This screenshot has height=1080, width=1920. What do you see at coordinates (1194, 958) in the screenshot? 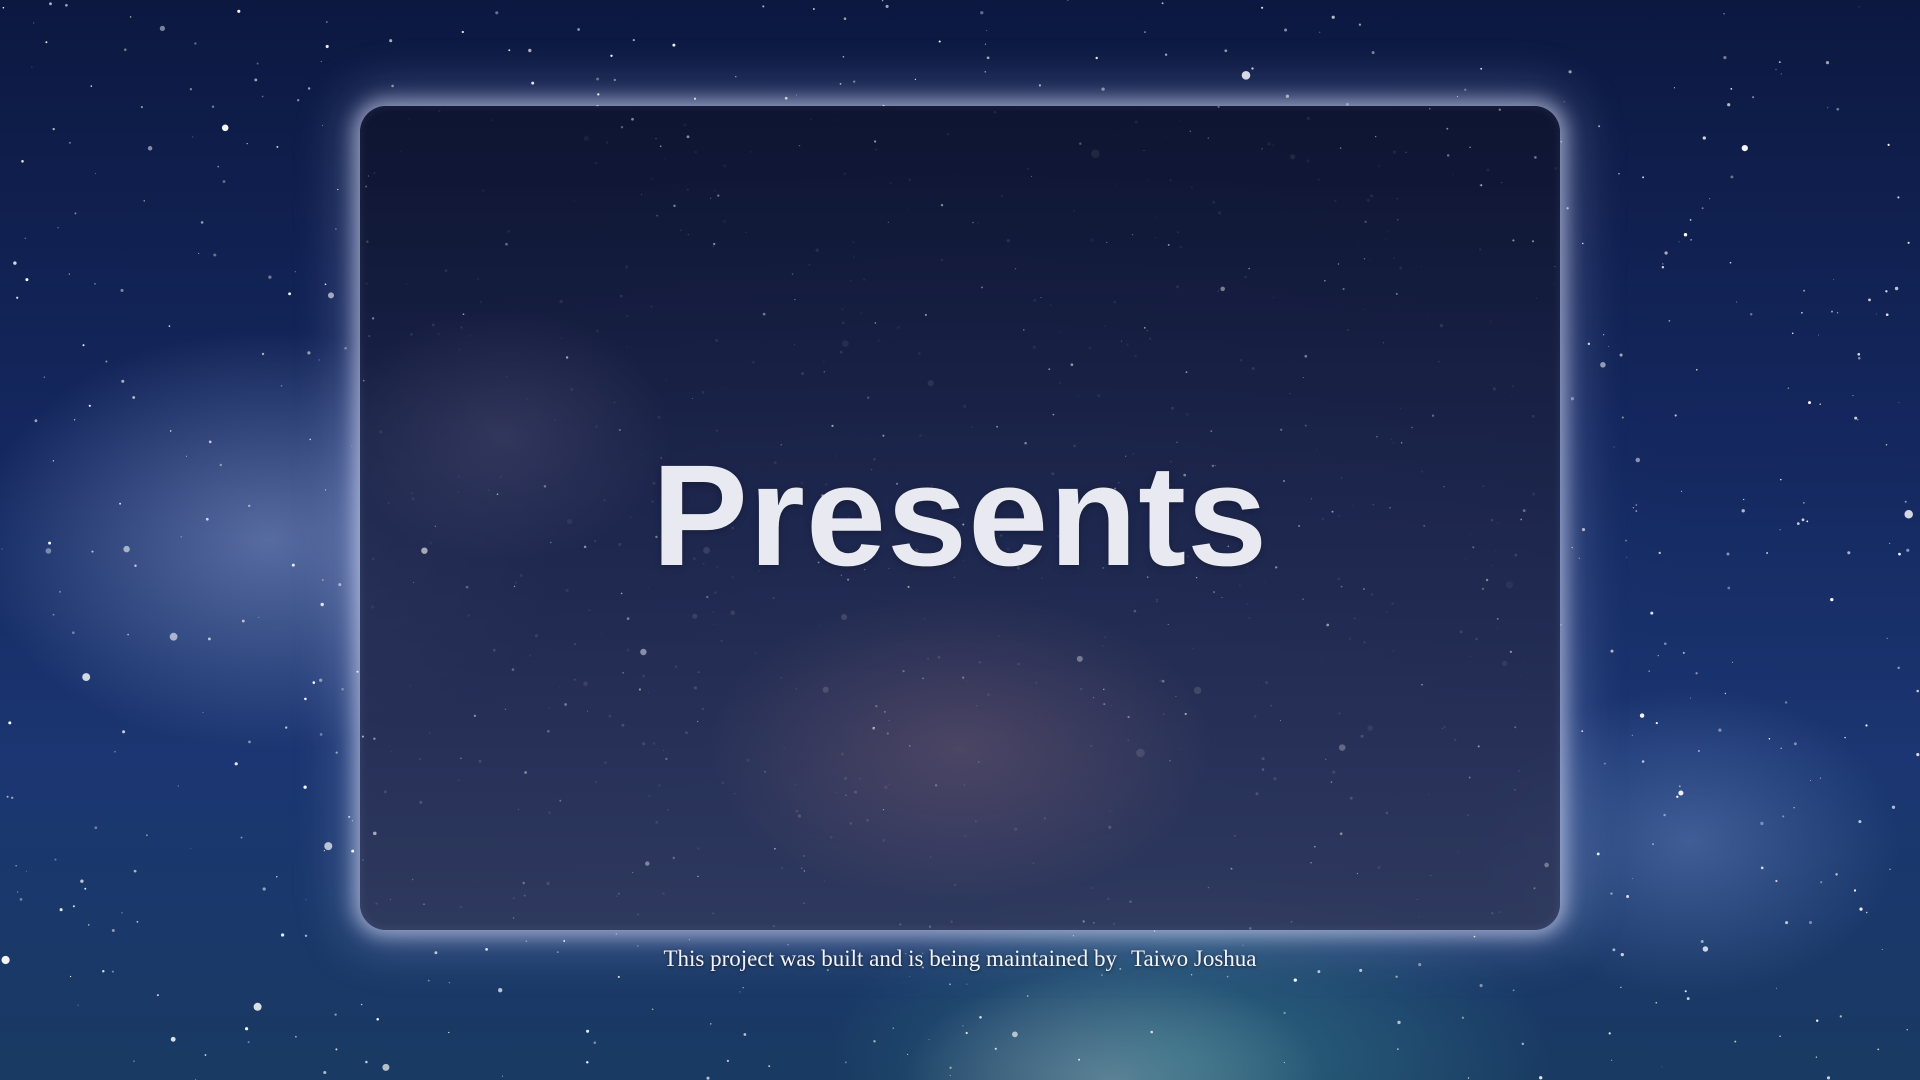
I see `author-name: Taiwo Joshua` at bounding box center [1194, 958].